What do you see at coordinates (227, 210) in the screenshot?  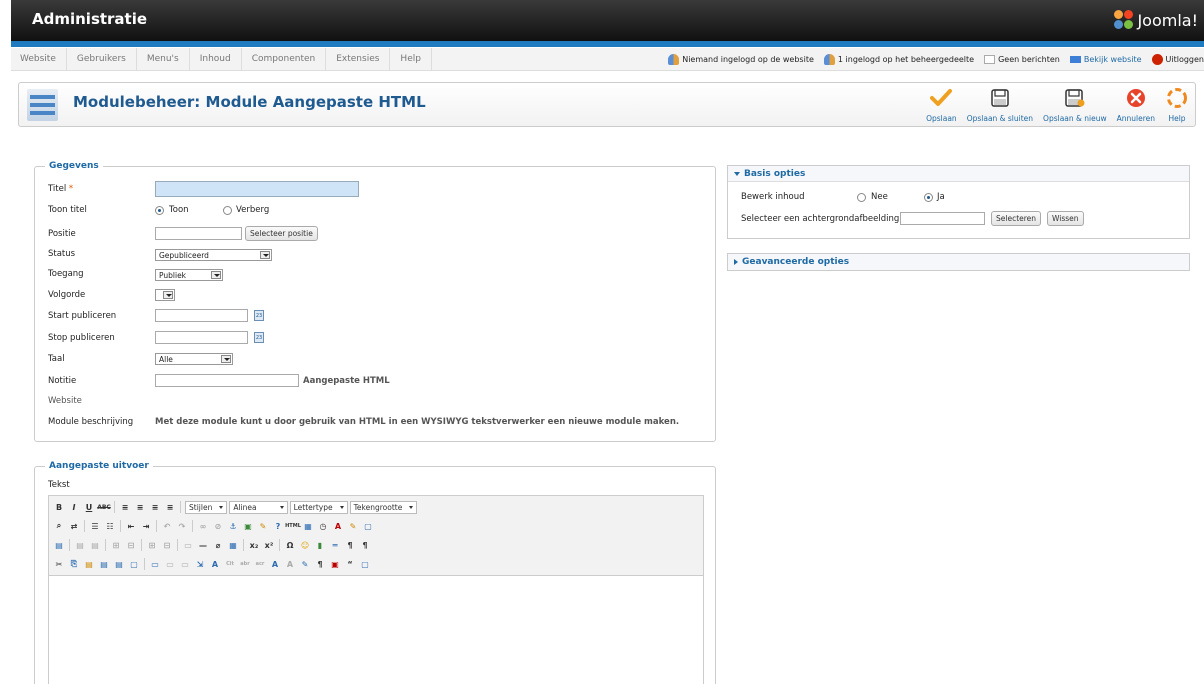 I see `show-title-radio-hide` at bounding box center [227, 210].